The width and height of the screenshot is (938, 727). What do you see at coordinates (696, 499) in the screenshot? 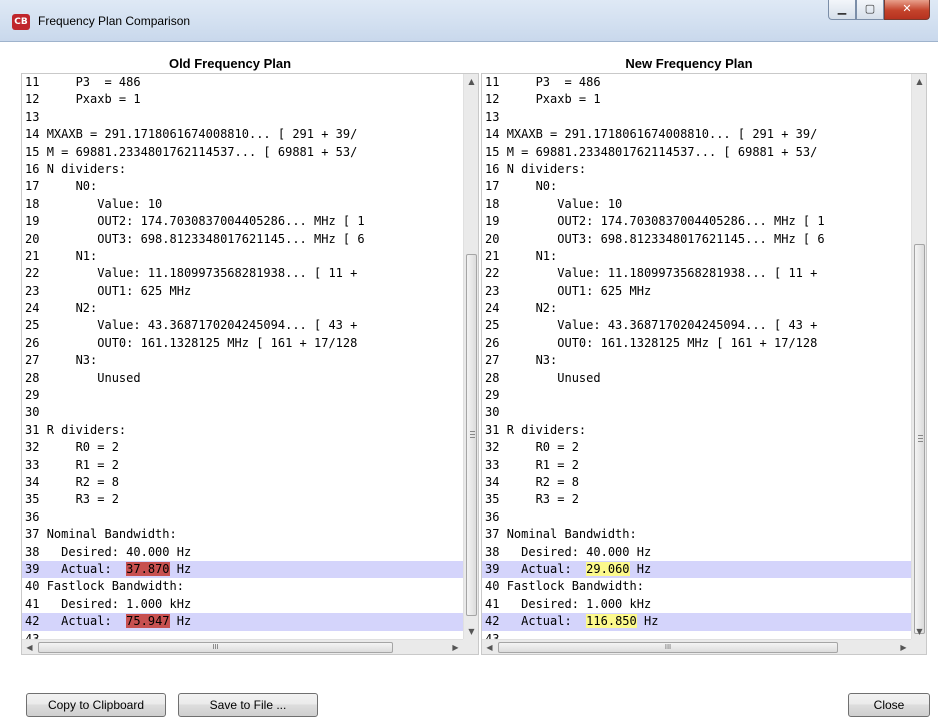
I see `code-line: 35 R3 = 2` at bounding box center [696, 499].